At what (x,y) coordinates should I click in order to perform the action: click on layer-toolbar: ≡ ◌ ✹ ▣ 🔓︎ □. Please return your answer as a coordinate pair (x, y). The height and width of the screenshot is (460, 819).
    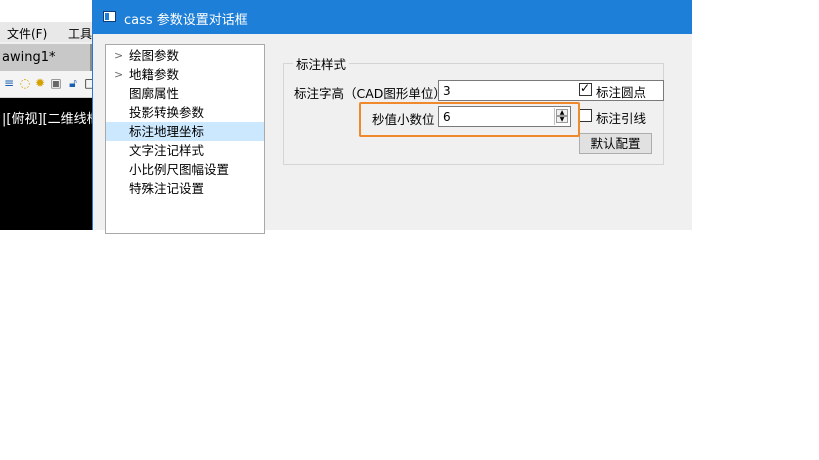
    Looking at the image, I should click on (50, 84).